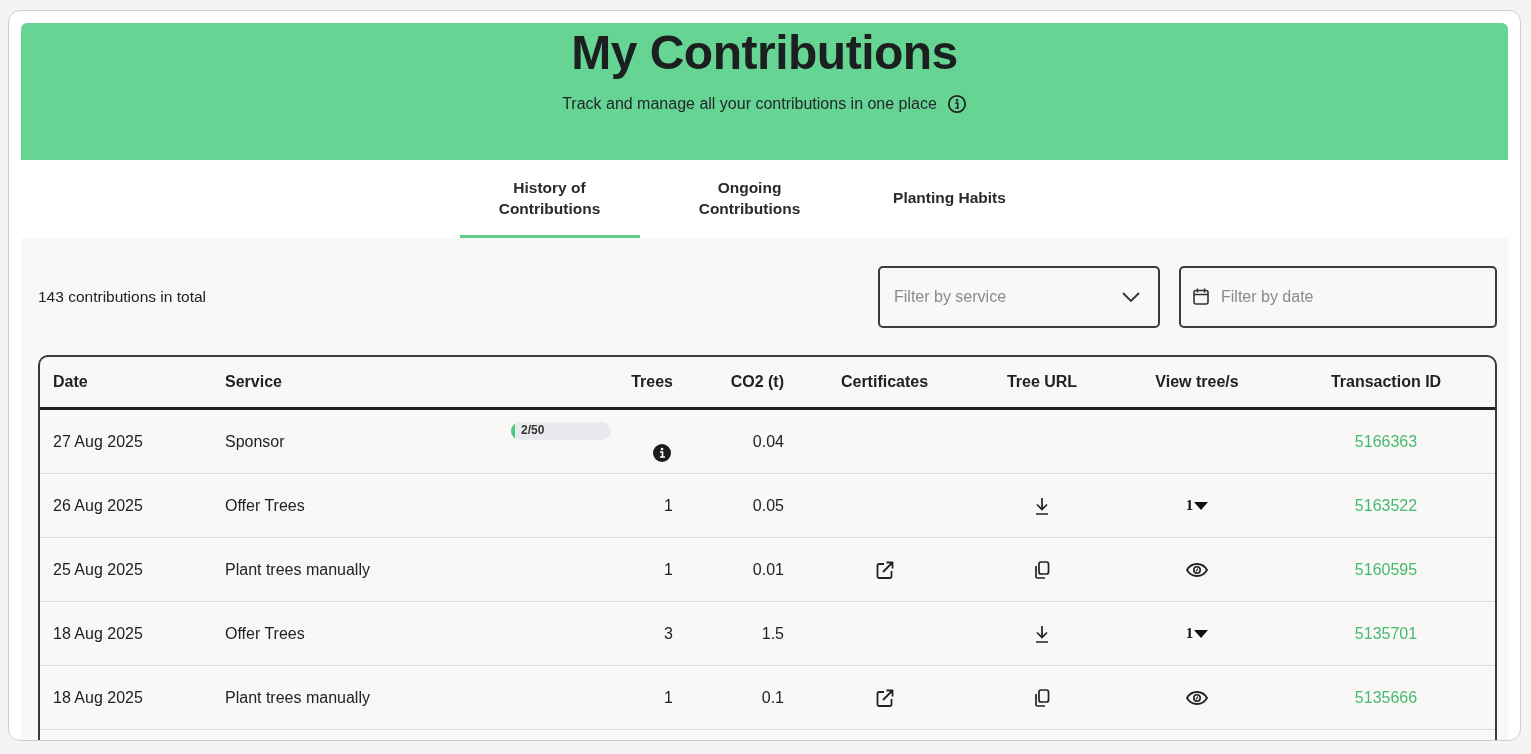 The image size is (1531, 754). Describe the element at coordinates (1131, 297) in the screenshot. I see `chevron-down-icon` at that location.